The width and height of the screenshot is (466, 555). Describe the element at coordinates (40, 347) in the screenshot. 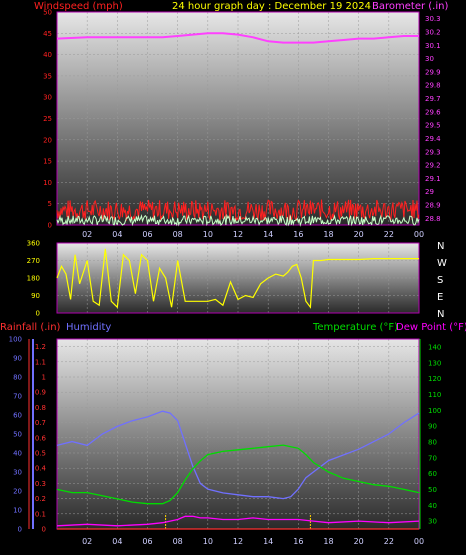

I see `rainfall-tick-label: 1.2` at that location.